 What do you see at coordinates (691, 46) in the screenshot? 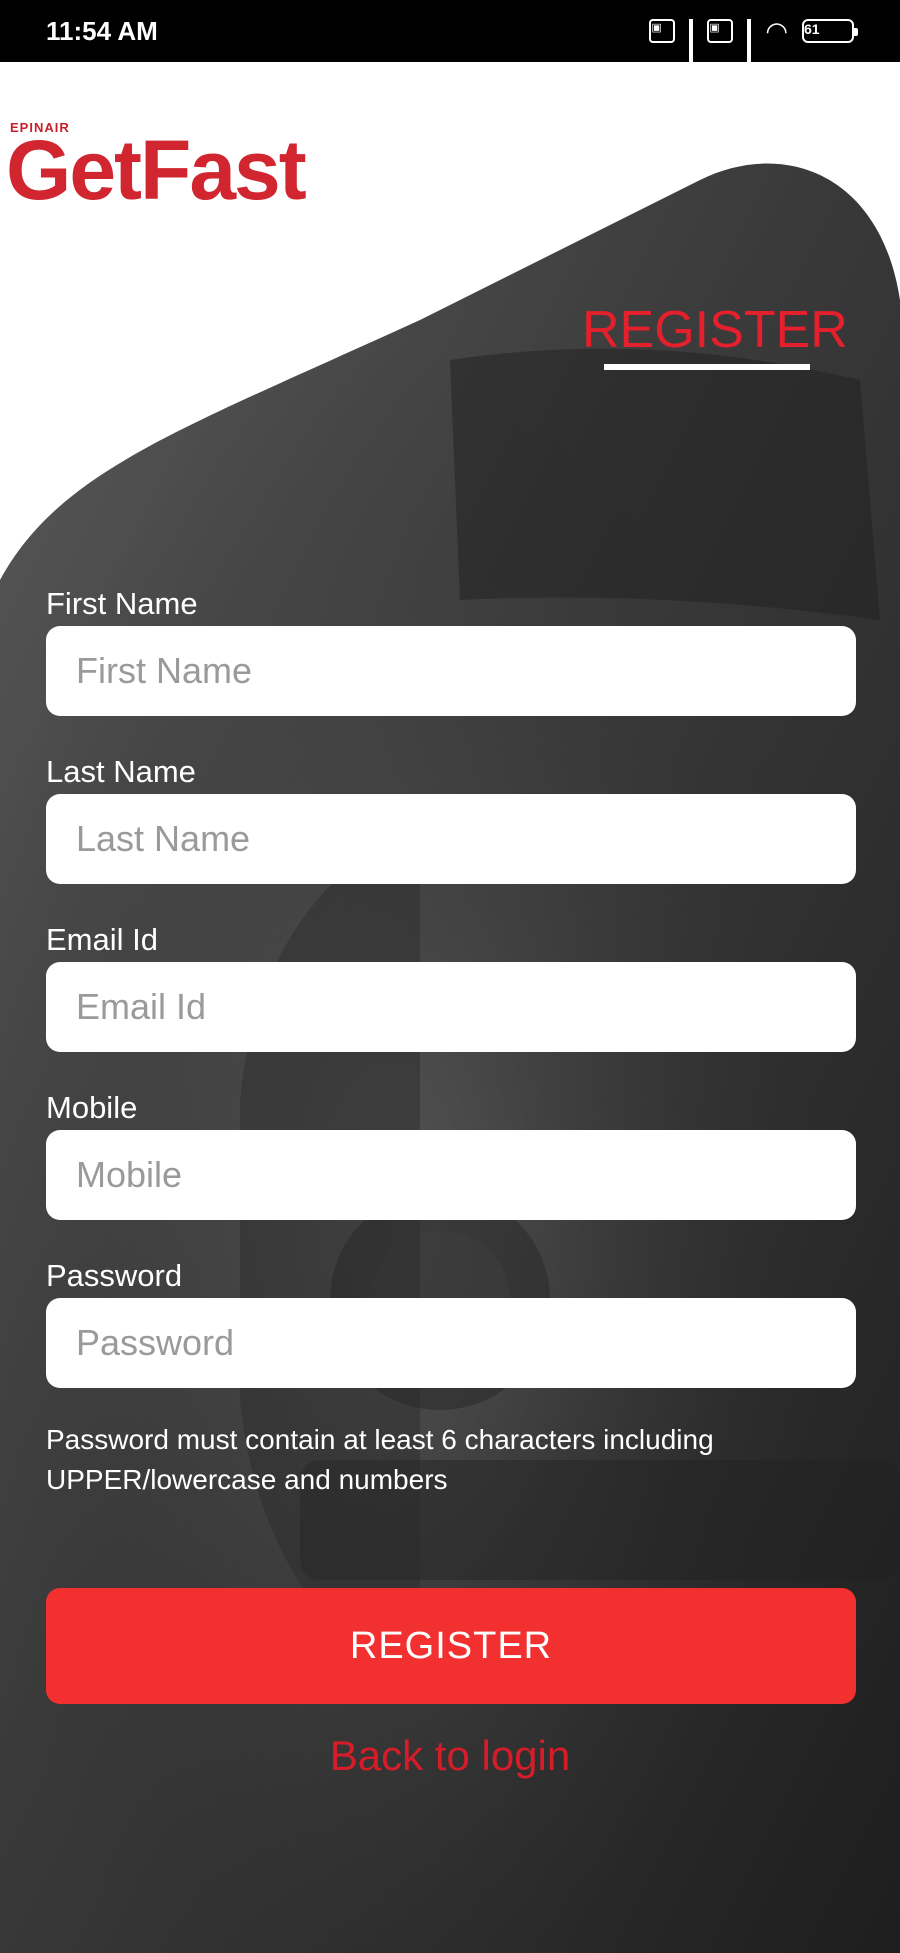
I see `signal-icon` at bounding box center [691, 46].